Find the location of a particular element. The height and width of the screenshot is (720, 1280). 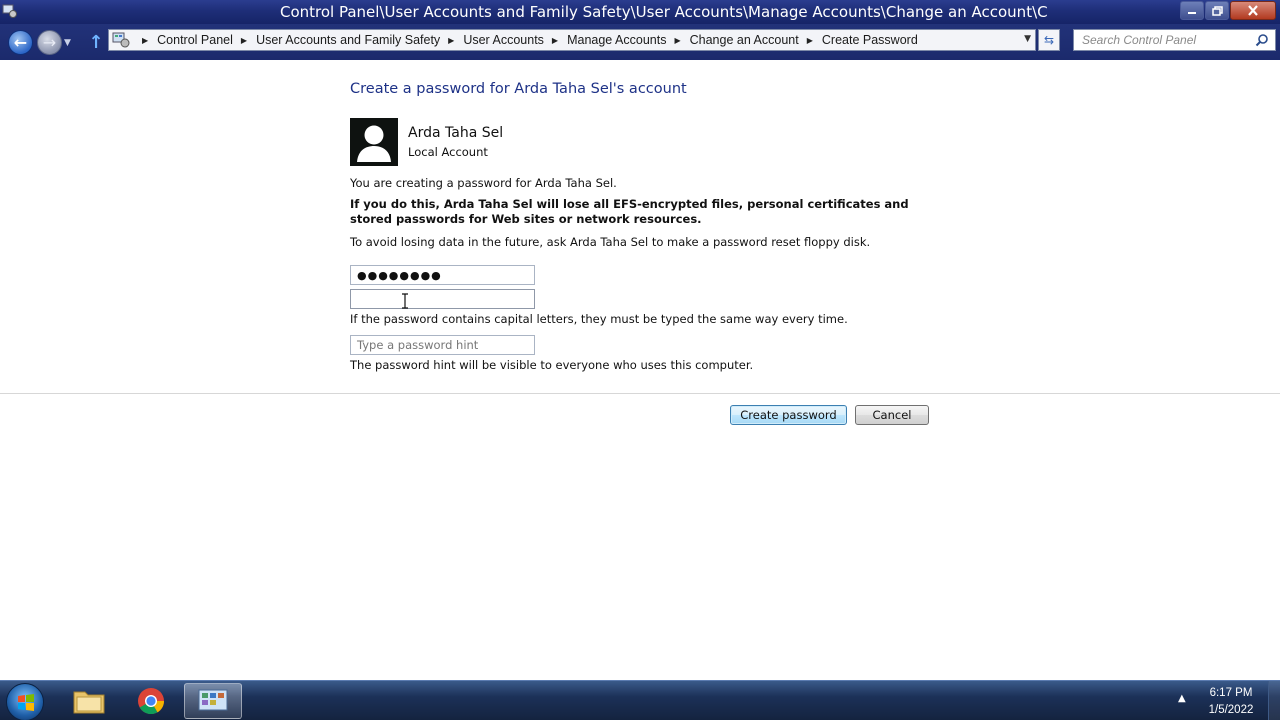

password-hint-field: Type a password hint is located at coordinates (442, 345).